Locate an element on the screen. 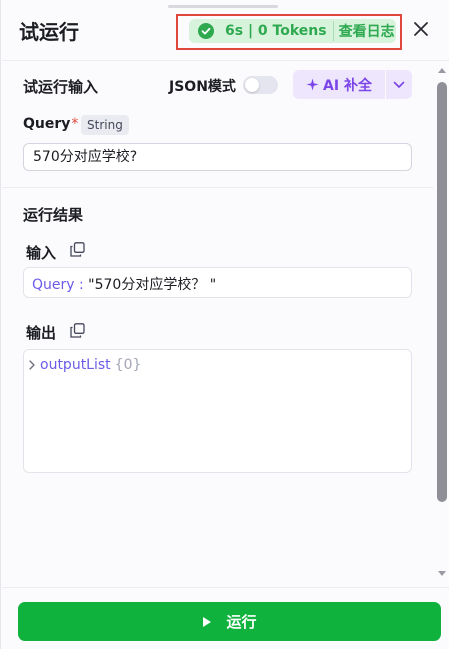 The width and height of the screenshot is (449, 649). scroll-up-arrow-icon is located at coordinates (442, 70).